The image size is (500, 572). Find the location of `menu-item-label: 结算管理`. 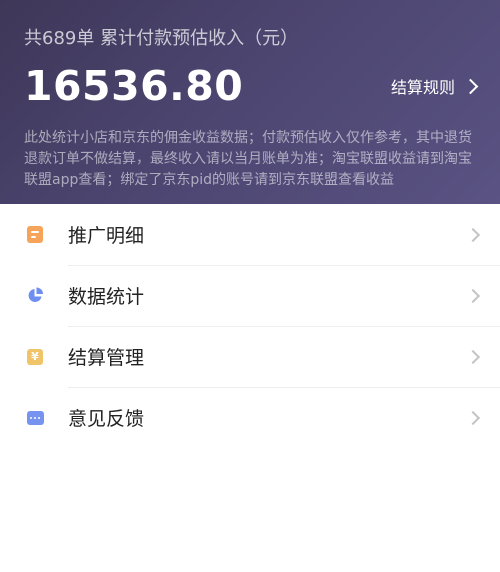

menu-item-label: 结算管理 is located at coordinates (106, 358).